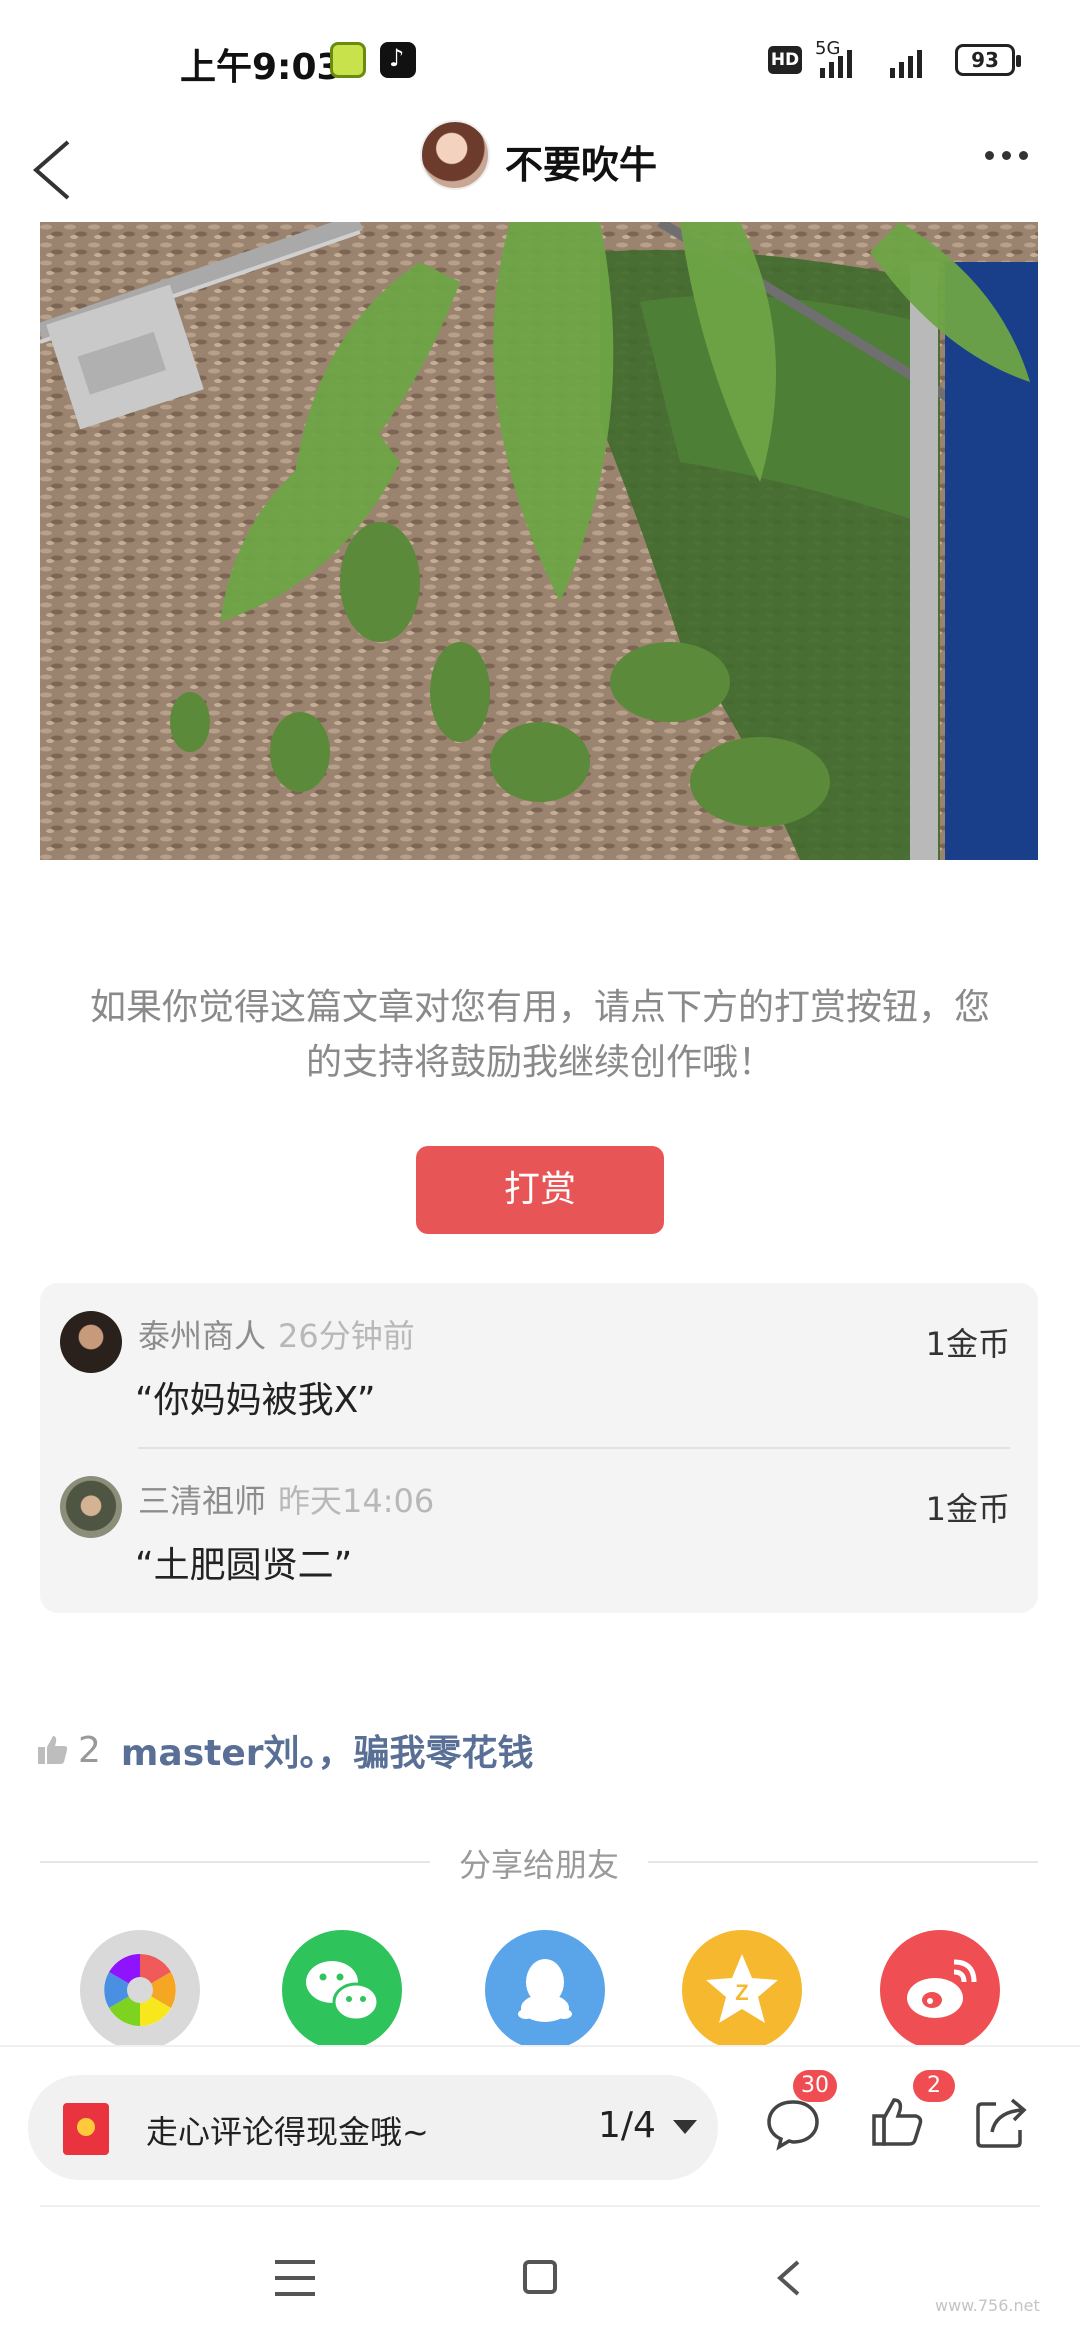  I want to click on share-title: 分享给朋友, so click(538, 1865).